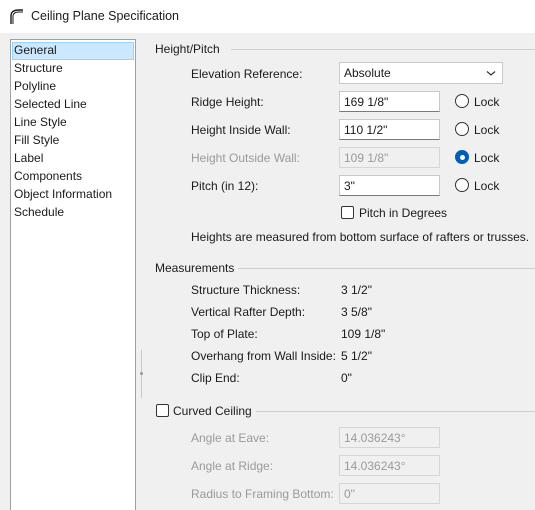  What do you see at coordinates (73, 87) in the screenshot?
I see `sidebar-item-polyline: Polyline` at bounding box center [73, 87].